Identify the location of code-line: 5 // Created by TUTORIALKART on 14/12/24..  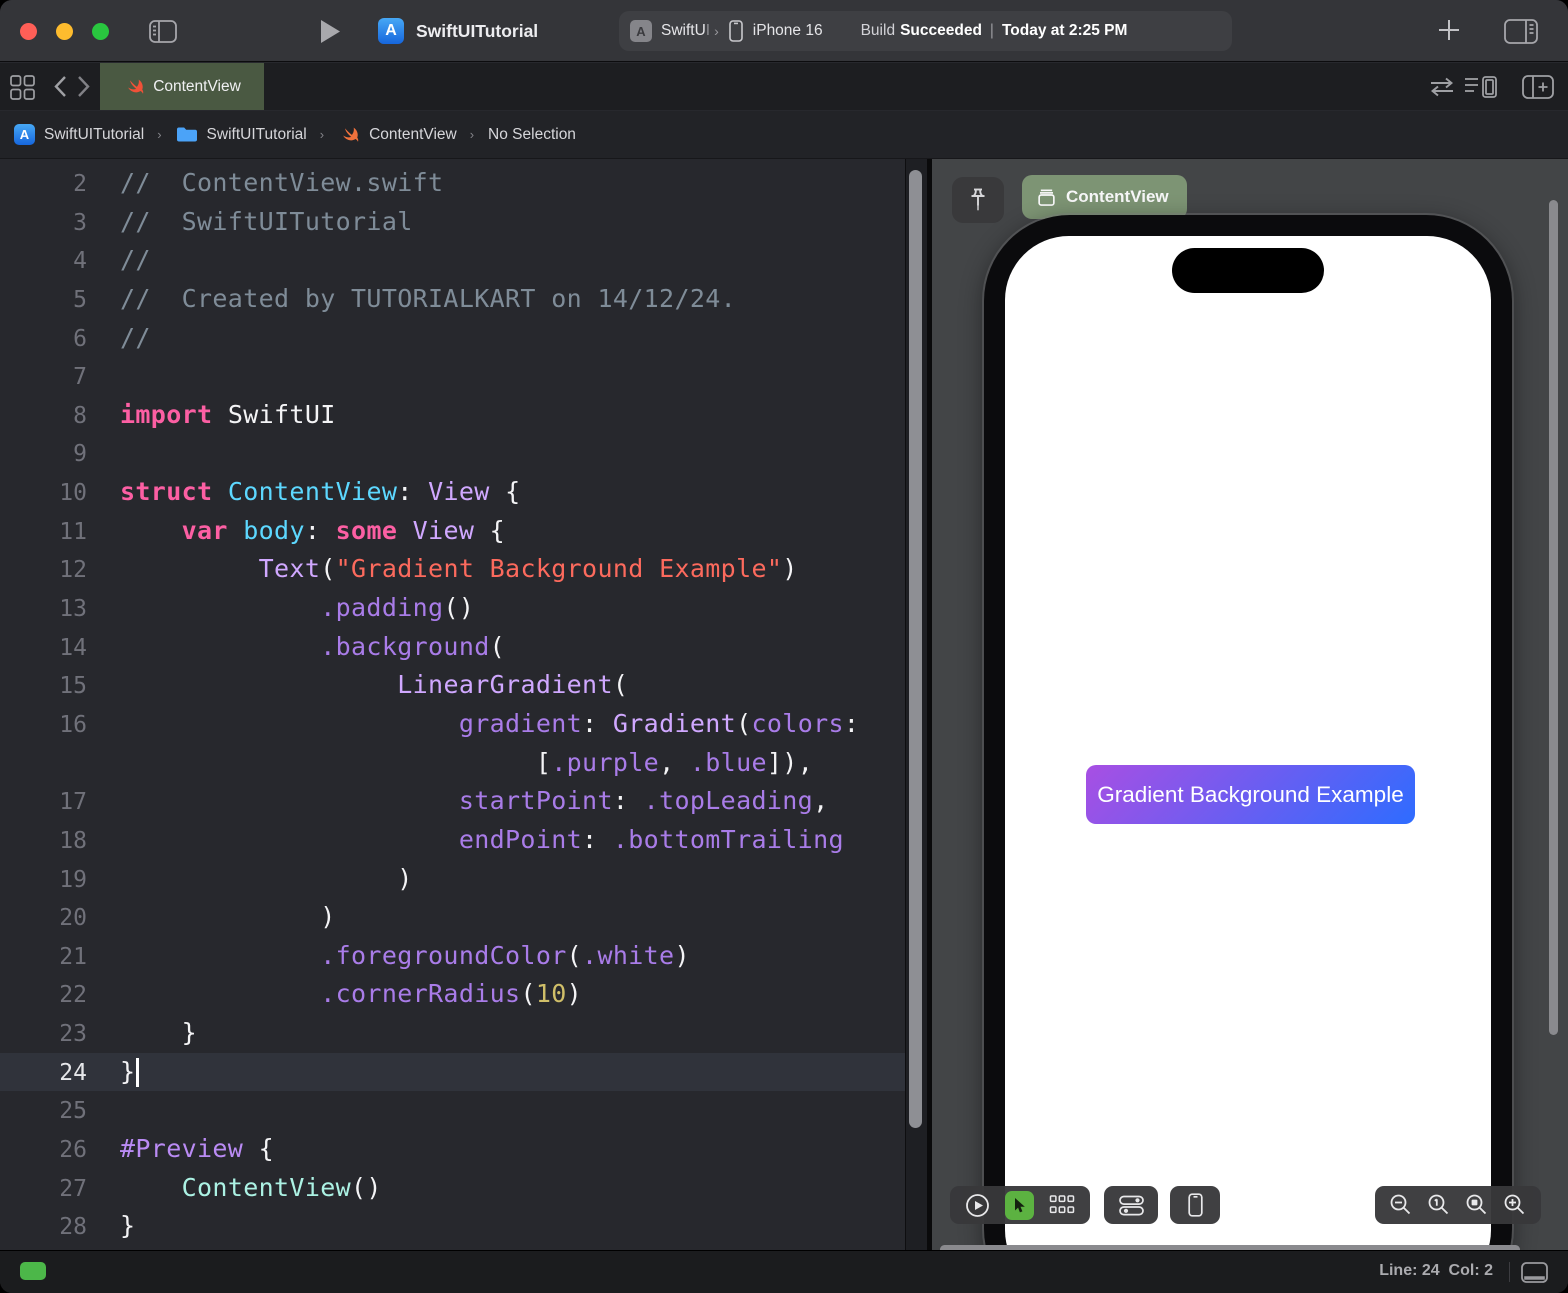
(452, 299).